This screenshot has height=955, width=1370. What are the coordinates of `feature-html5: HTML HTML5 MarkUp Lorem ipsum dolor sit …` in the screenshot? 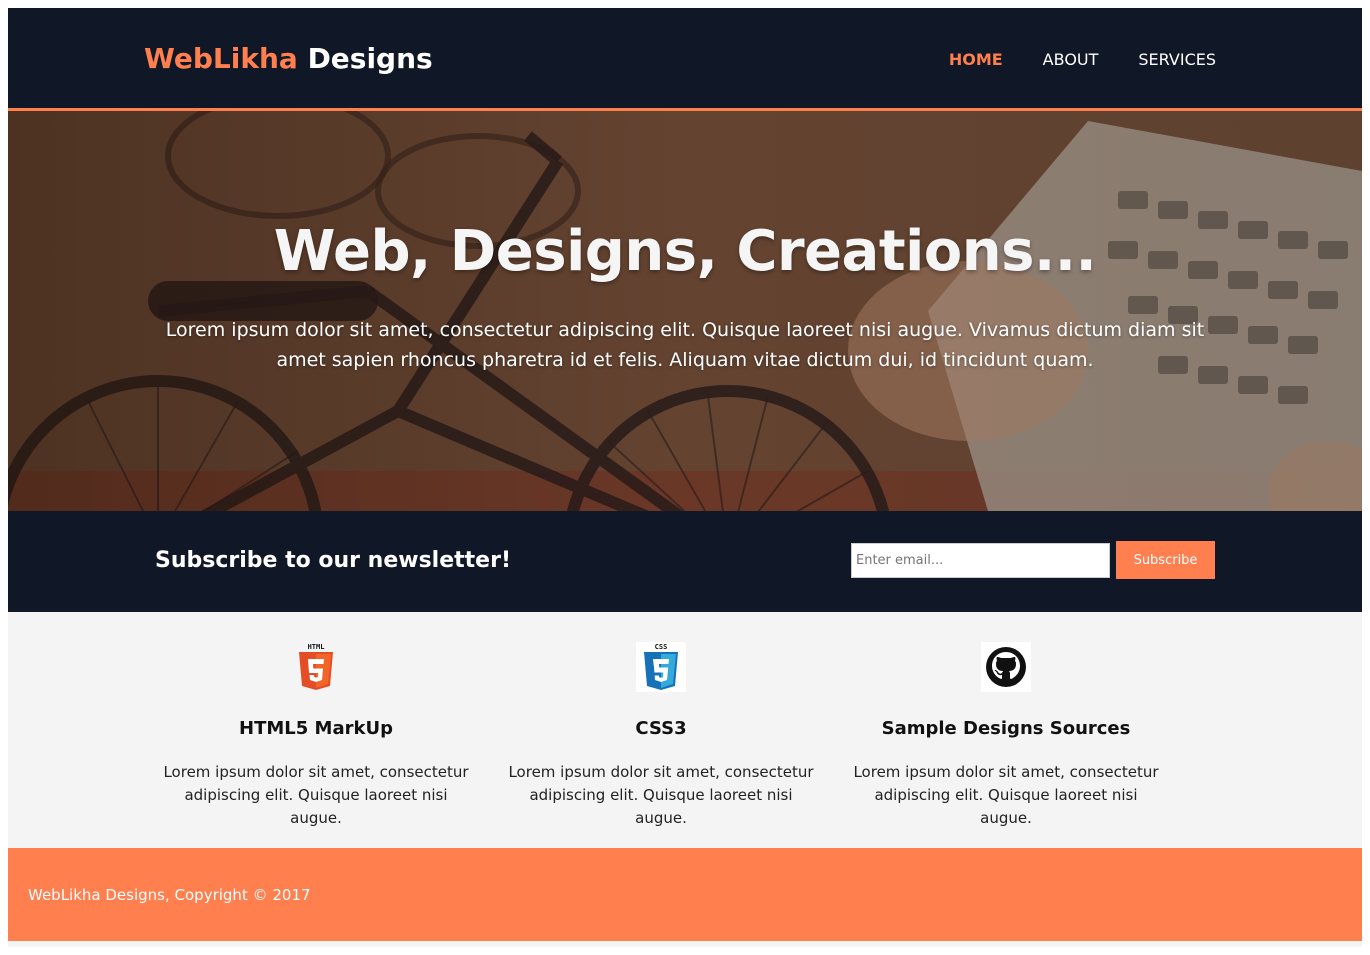 It's located at (316, 736).